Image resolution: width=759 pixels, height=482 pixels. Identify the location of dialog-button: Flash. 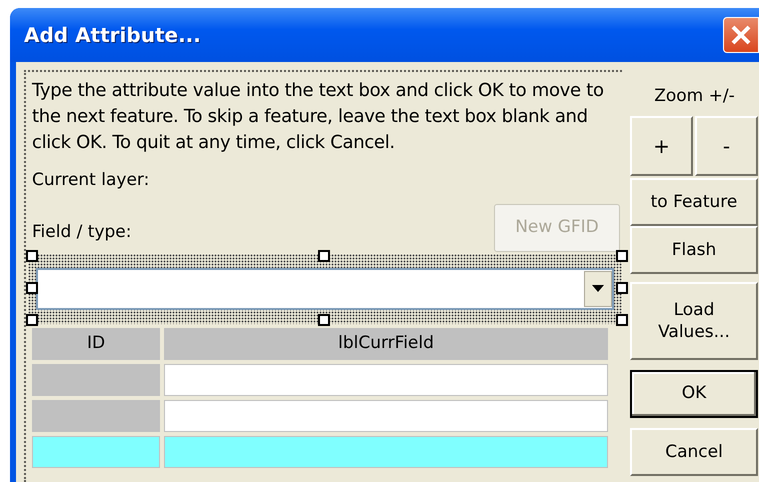
(694, 250).